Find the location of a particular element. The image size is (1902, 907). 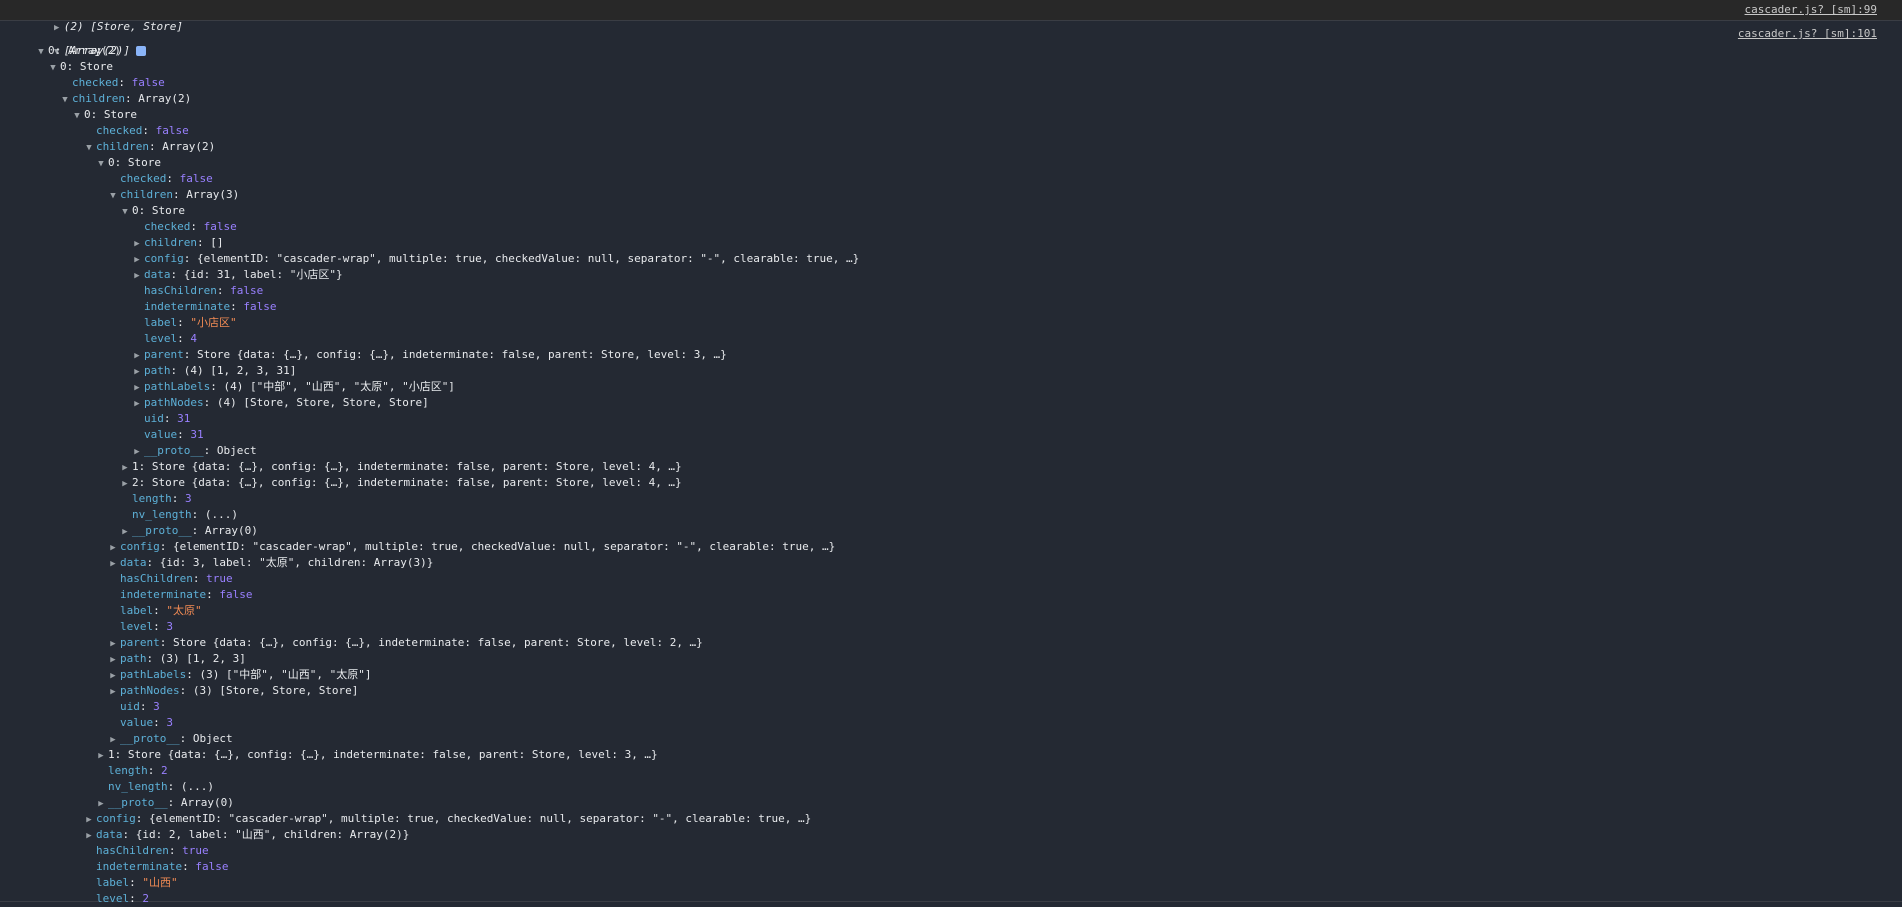

tree-row: ▶ path: (4) [1, 2, 3, 31] is located at coordinates (963, 371).